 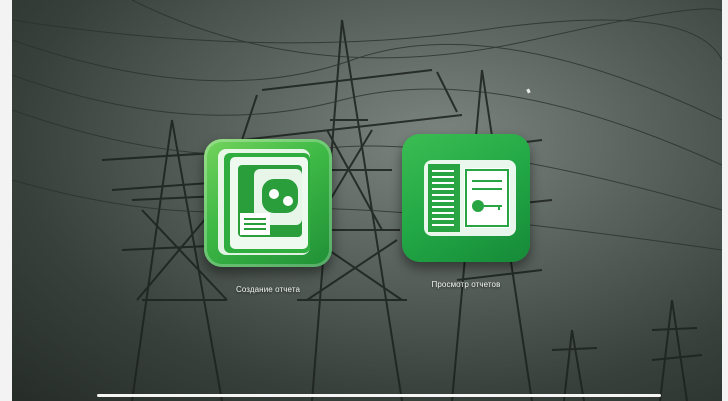 I want to click on view-reports-app: Просмотр отчетов, so click(x=466, y=211).